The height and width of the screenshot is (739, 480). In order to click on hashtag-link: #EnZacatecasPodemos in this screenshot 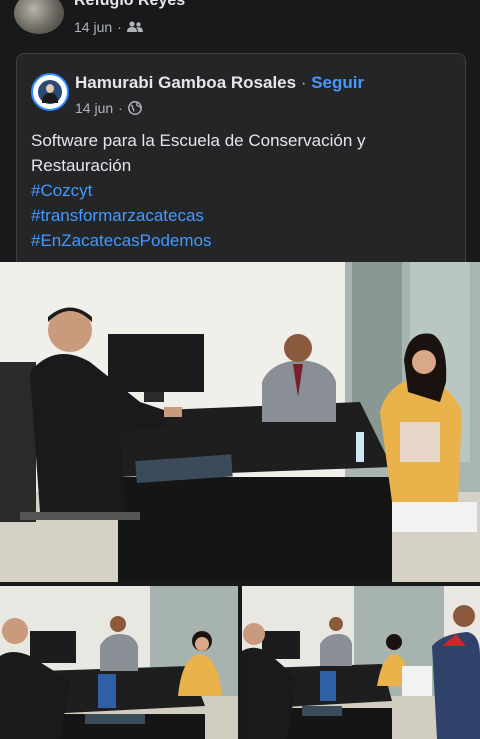, I will do `click(241, 240)`.